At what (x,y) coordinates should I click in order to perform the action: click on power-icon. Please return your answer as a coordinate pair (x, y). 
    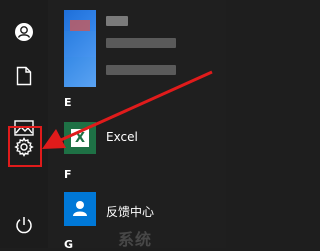
    Looking at the image, I should click on (24, 225).